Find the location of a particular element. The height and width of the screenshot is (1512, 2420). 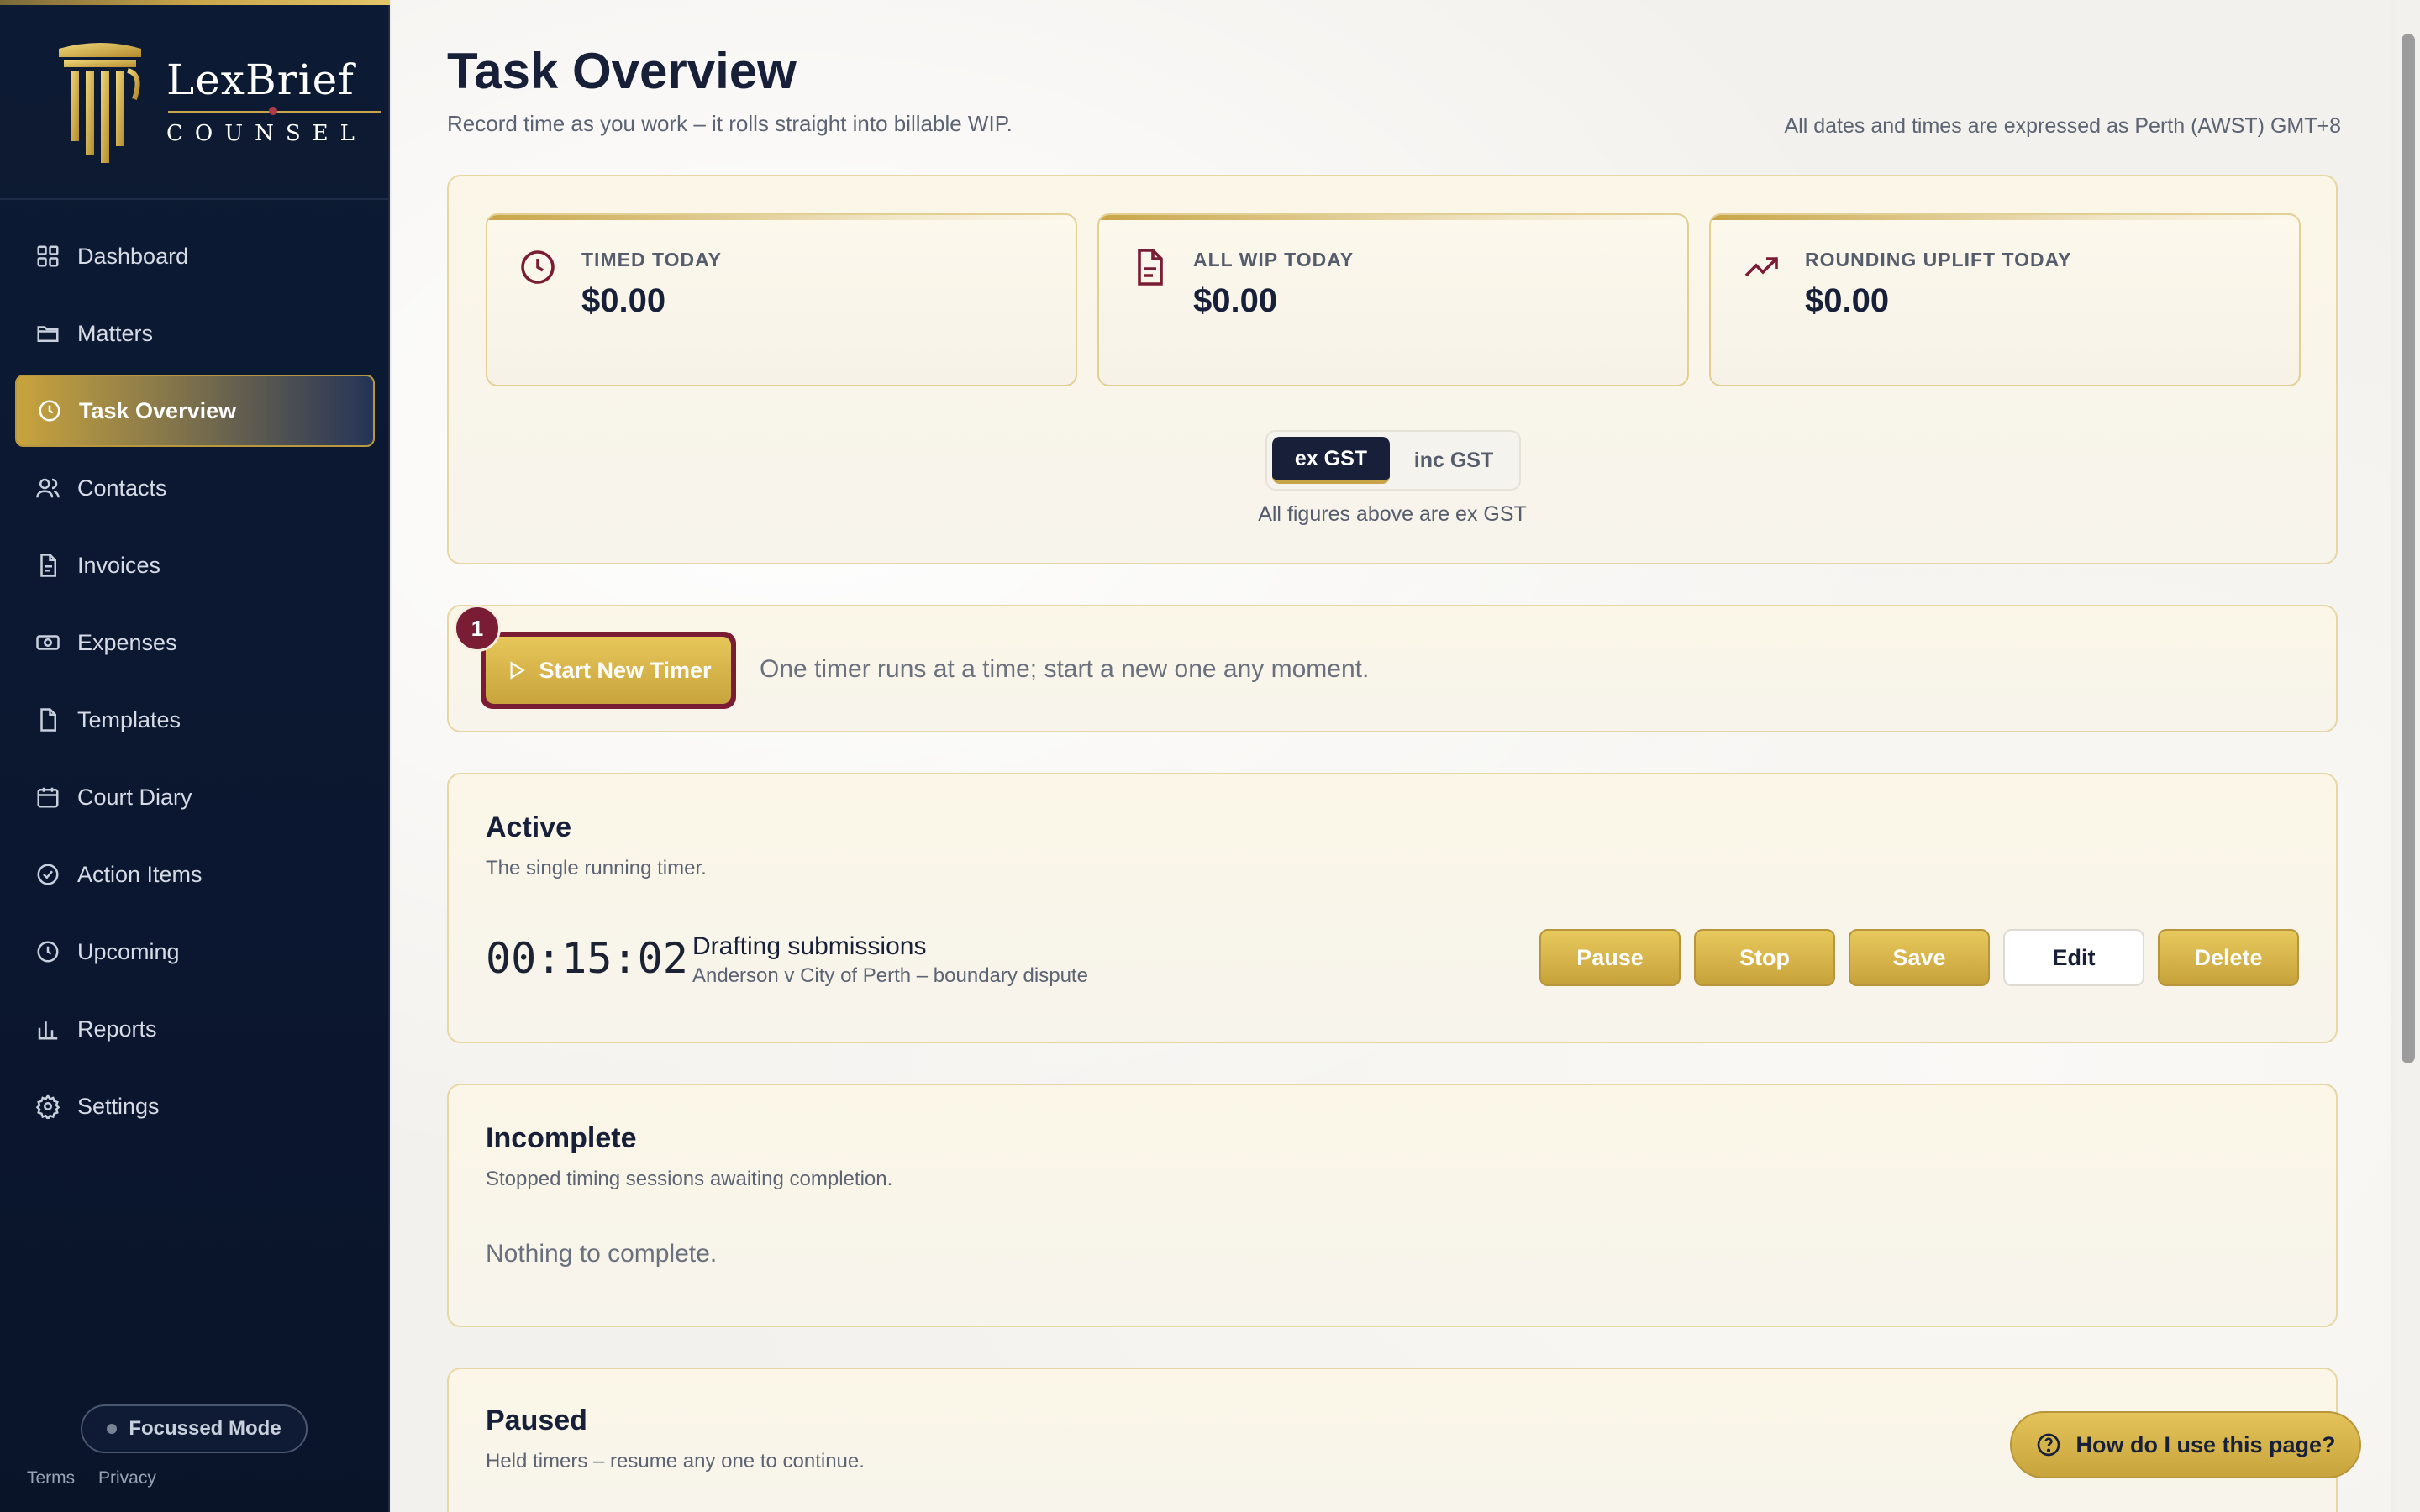

stat-label: TIMED TODAY is located at coordinates (651, 259).